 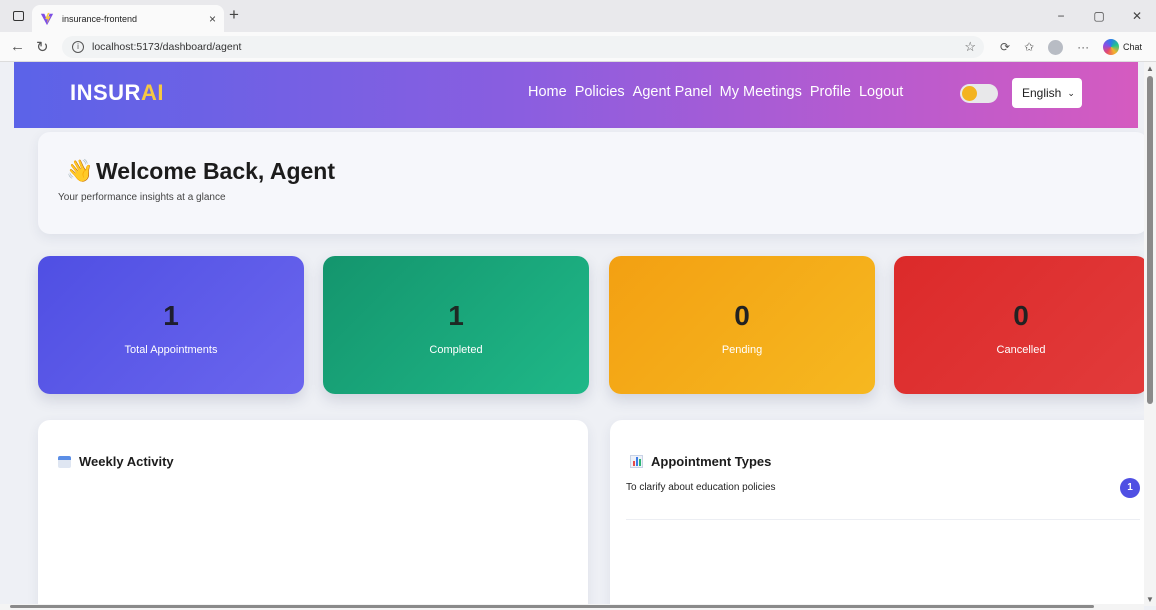 I want to click on close-window-icon: ✕, so click(x=1137, y=16).